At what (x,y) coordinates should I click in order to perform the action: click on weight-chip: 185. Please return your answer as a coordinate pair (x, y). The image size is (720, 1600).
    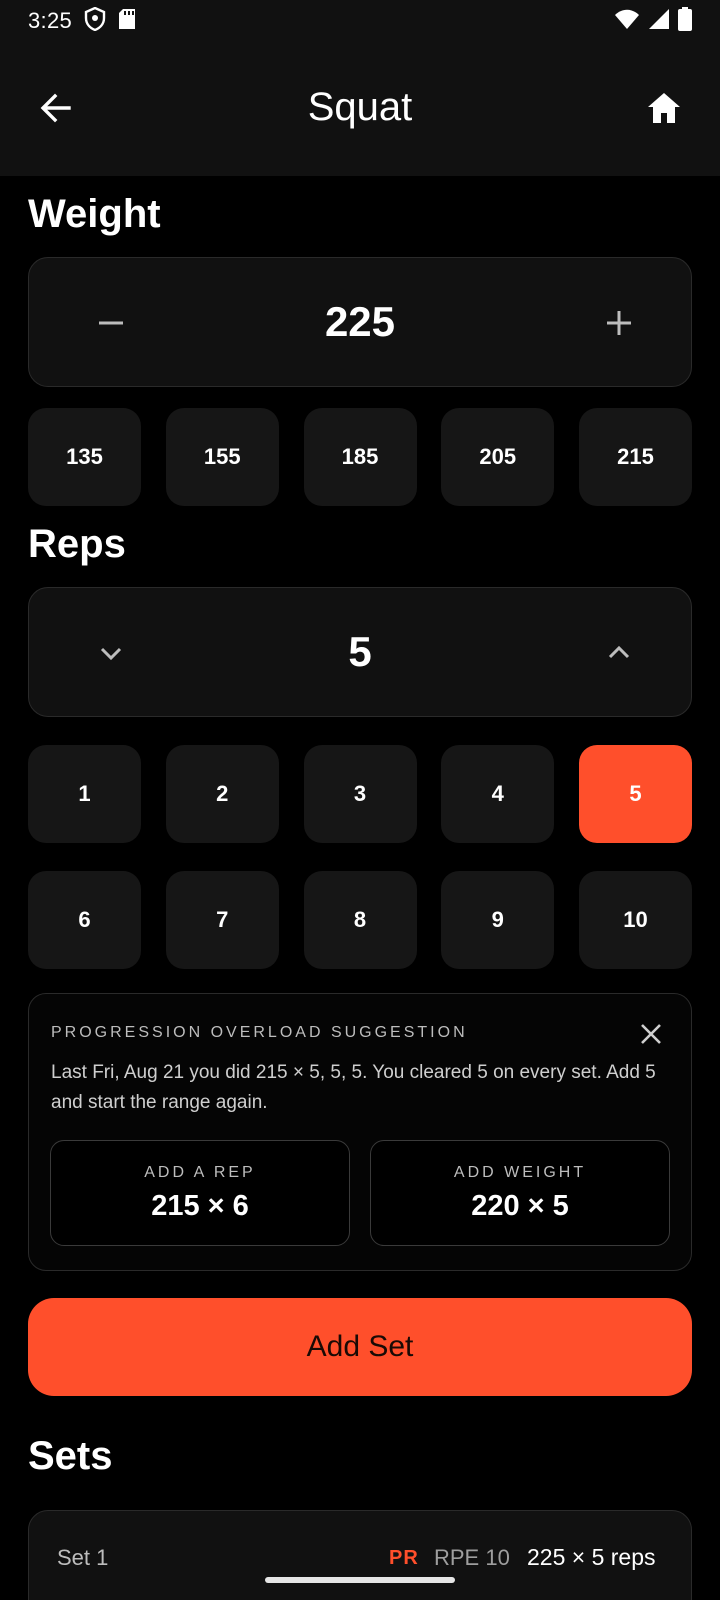
    Looking at the image, I should click on (360, 457).